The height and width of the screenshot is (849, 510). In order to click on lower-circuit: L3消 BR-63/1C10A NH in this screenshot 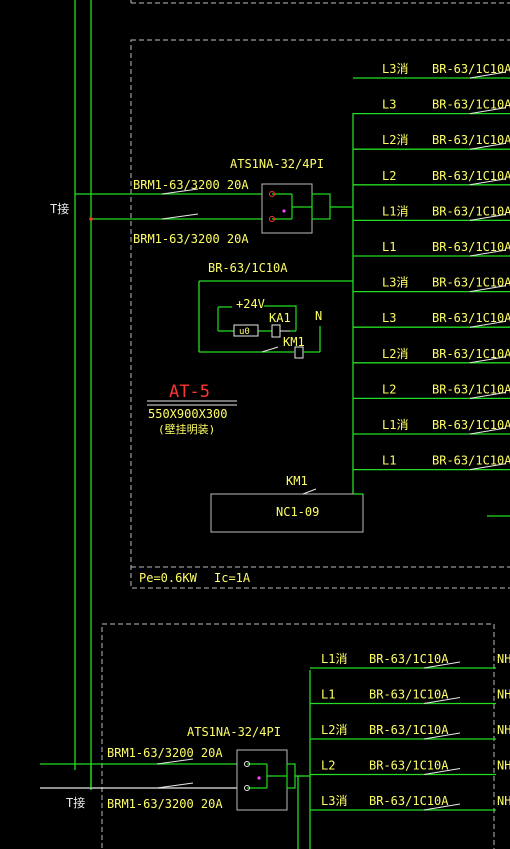, I will do `click(410, 802)`.